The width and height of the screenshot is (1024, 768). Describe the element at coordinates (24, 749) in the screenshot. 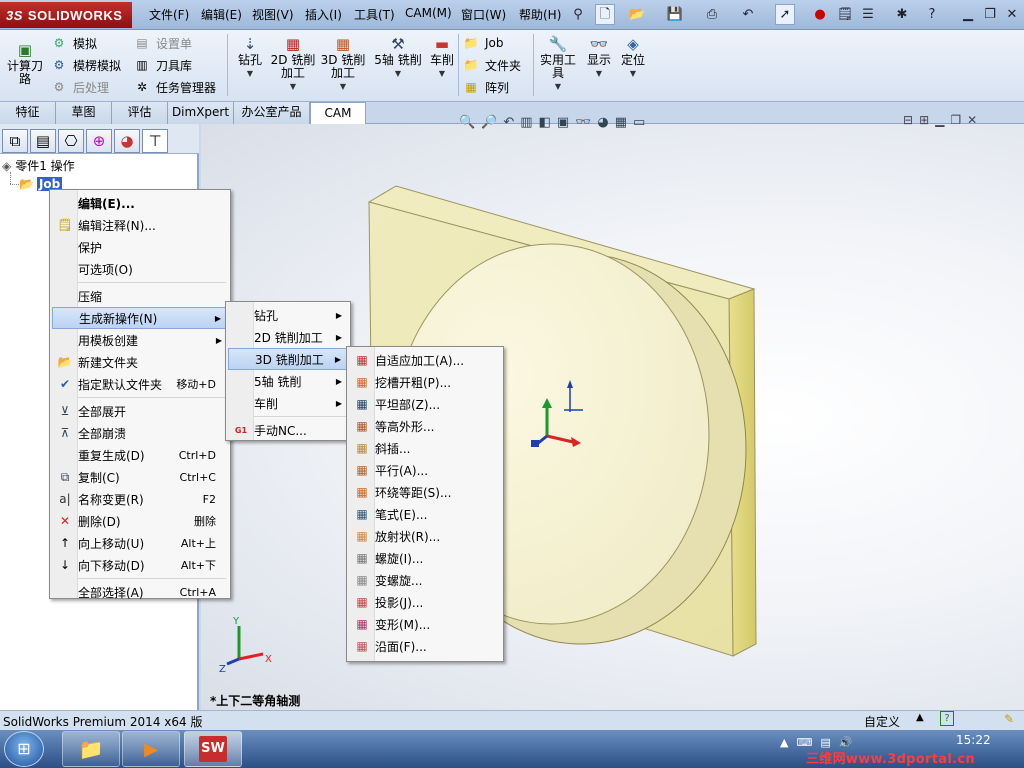

I see `start-button: ⊞` at that location.